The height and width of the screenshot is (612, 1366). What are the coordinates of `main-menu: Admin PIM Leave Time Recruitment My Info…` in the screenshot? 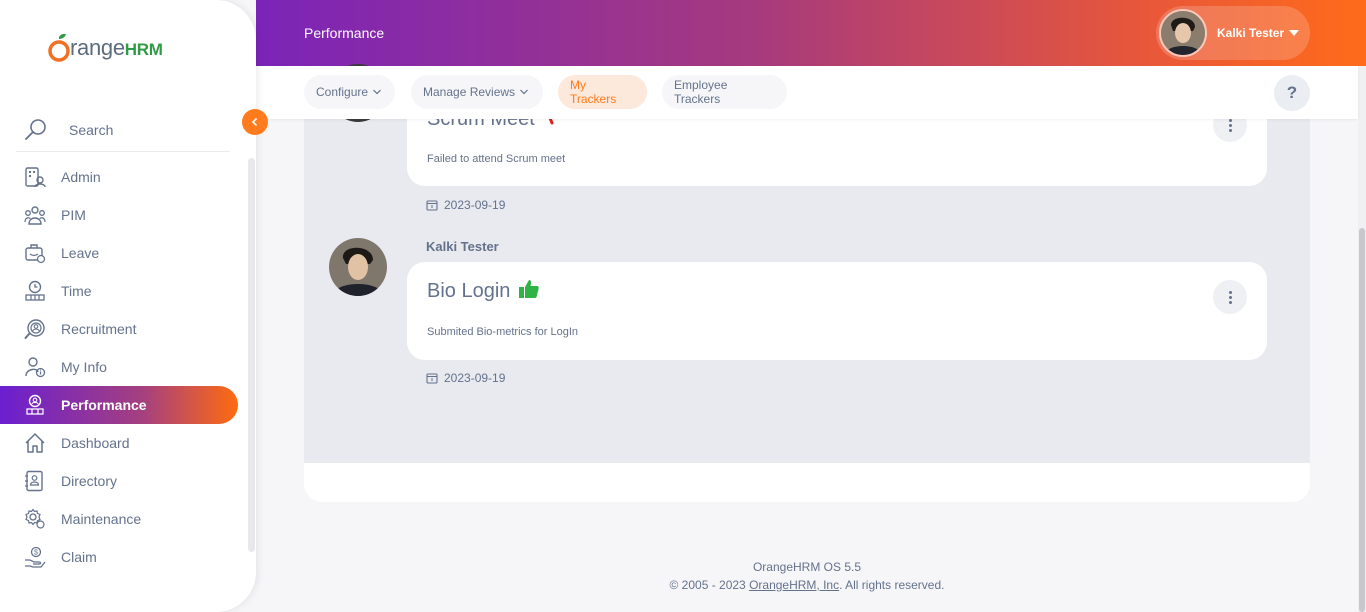 It's located at (120, 367).